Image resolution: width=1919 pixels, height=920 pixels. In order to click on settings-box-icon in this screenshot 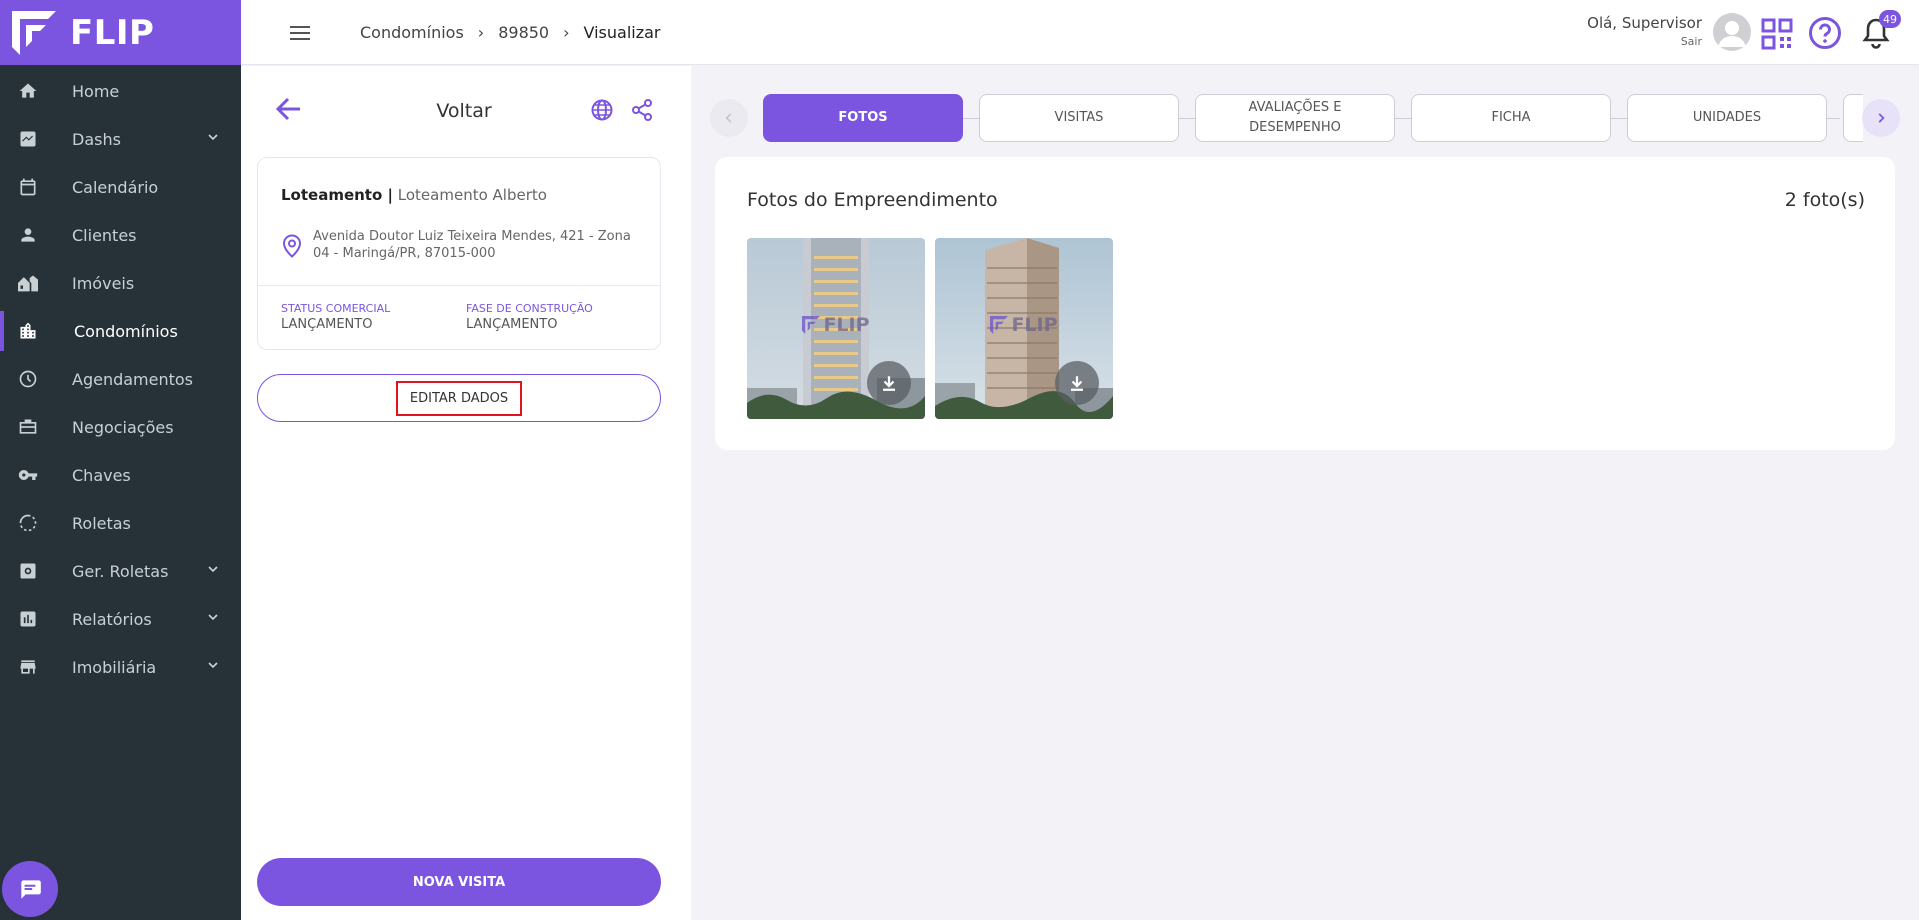, I will do `click(28, 571)`.